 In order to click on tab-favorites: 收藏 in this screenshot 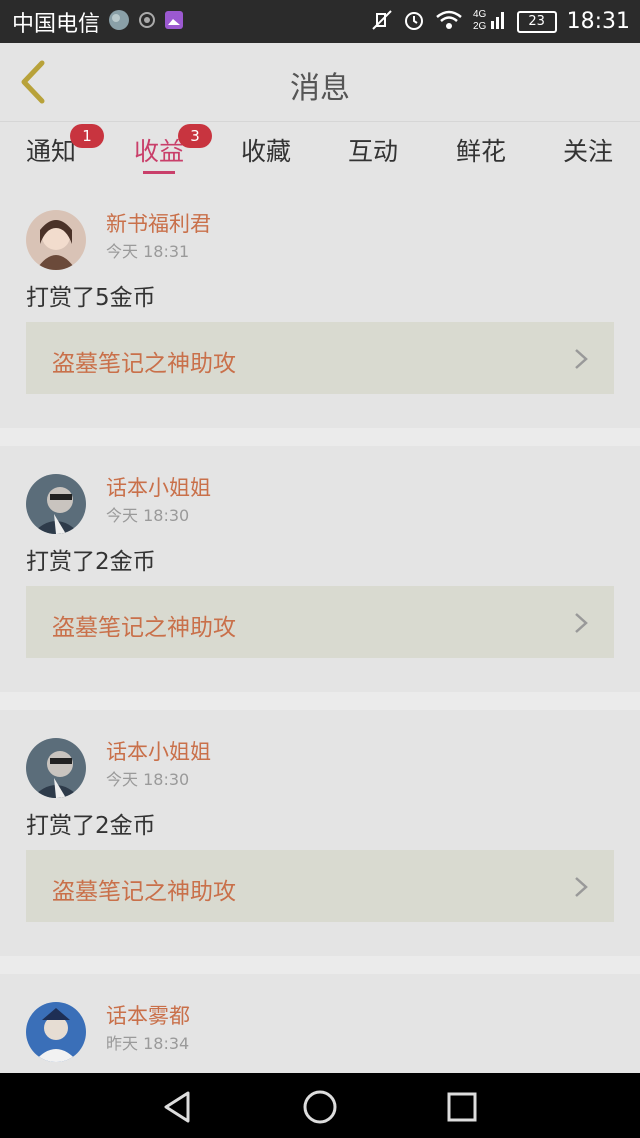, I will do `click(266, 155)`.